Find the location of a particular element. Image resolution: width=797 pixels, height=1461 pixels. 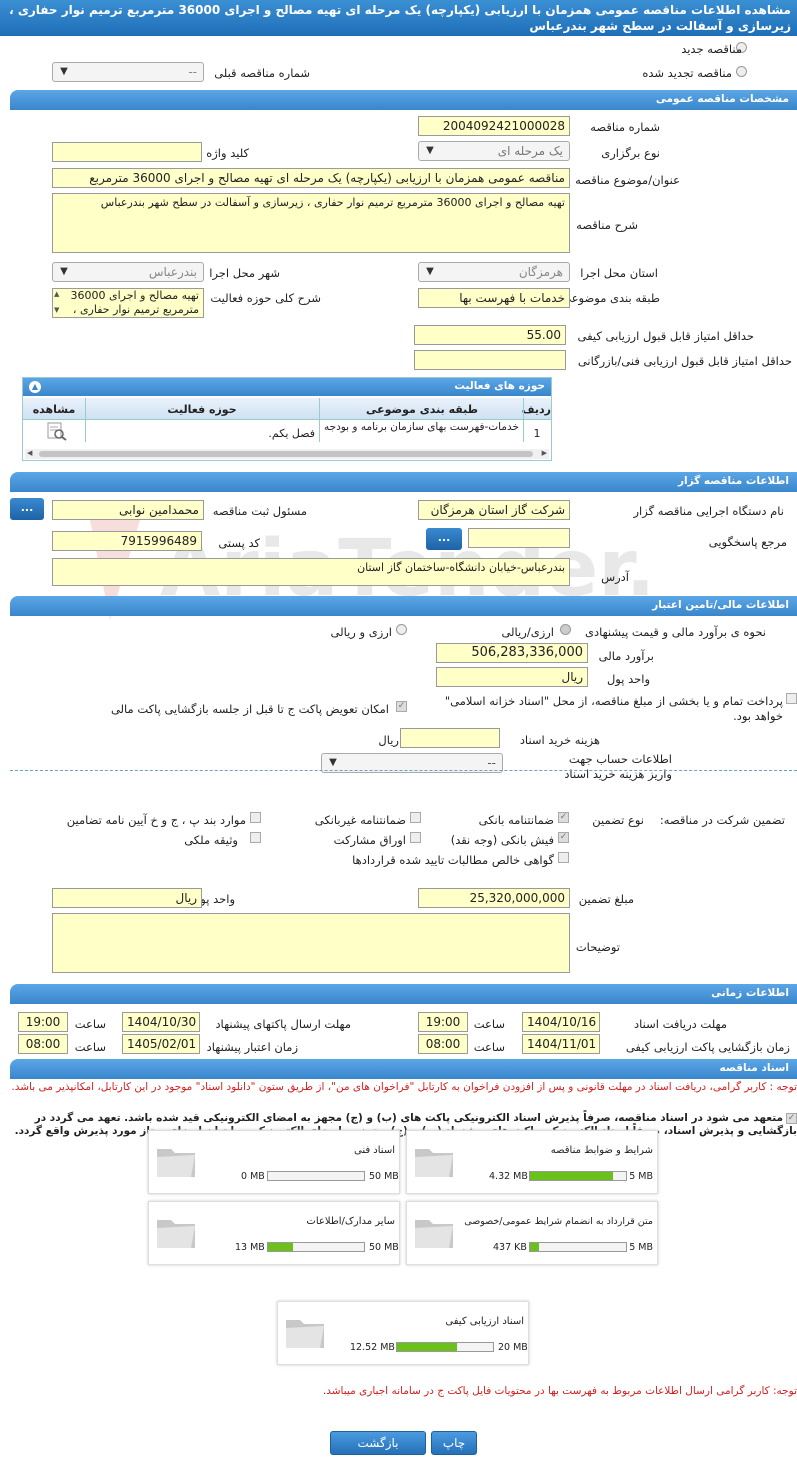

nonbank-guarantee-checkbox is located at coordinates (415, 817).